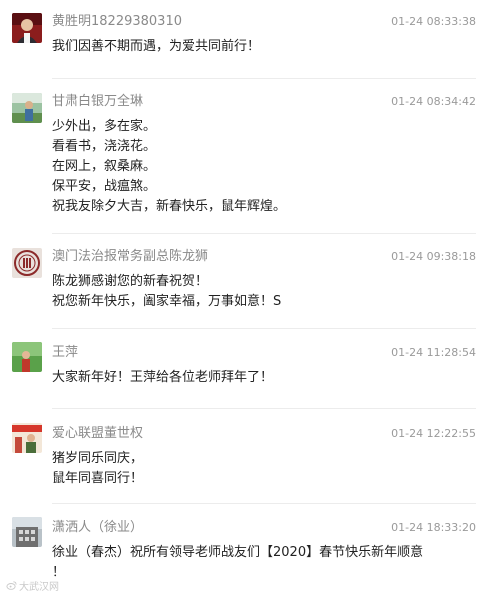  I want to click on user-avatar-outdoor-photo-icon, so click(27, 108).